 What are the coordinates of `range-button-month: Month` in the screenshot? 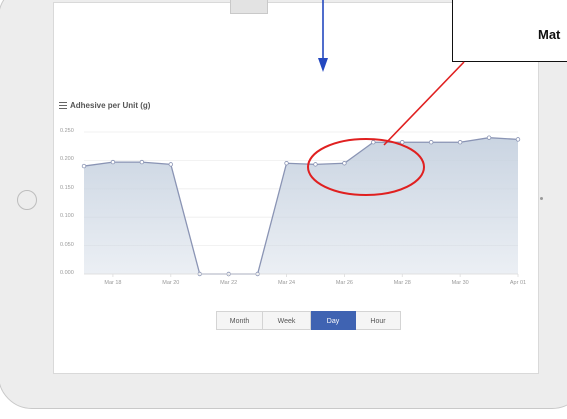 It's located at (239, 320).